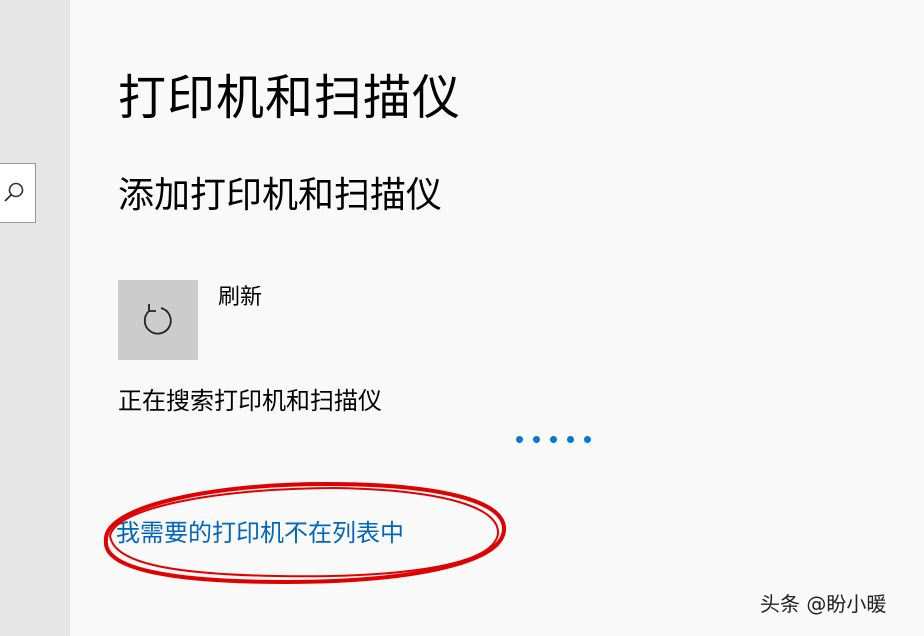 The image size is (924, 636). I want to click on watermark: 头条 @盼小暖, so click(823, 604).